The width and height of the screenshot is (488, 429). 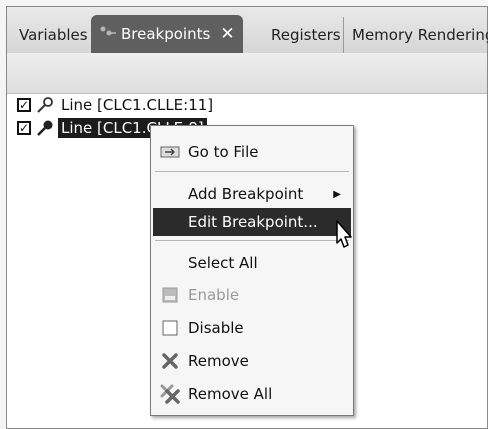 What do you see at coordinates (337, 194) in the screenshot?
I see `submenu-arrow-icon: ▶` at bounding box center [337, 194].